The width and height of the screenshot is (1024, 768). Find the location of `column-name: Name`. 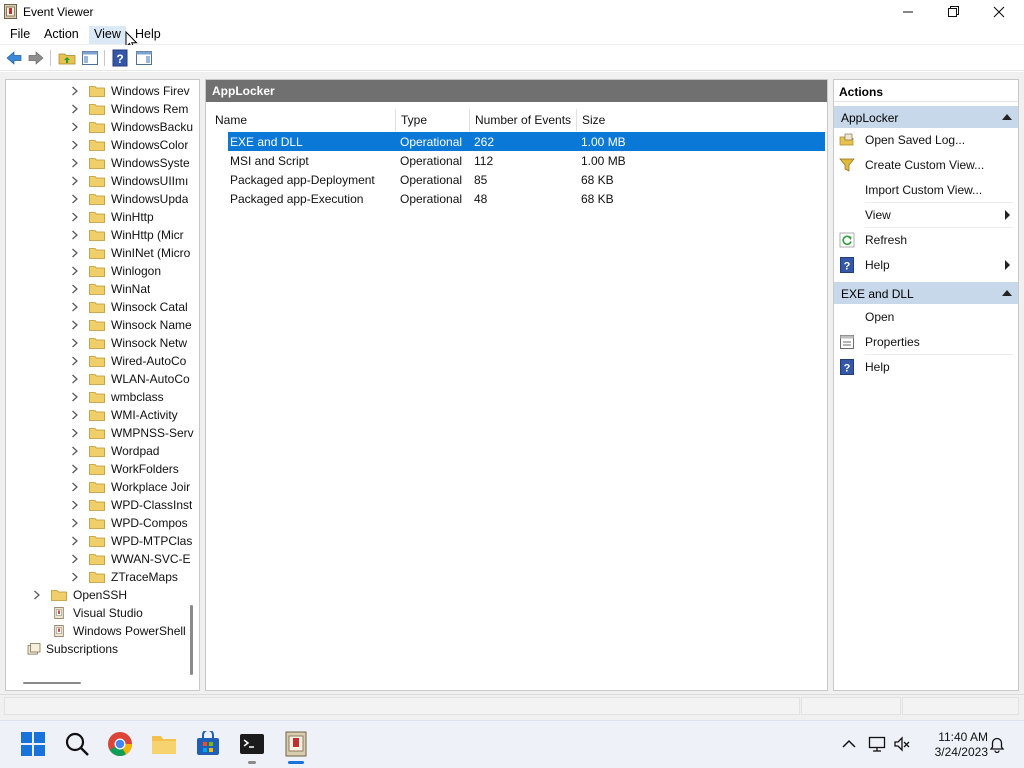

column-name: Name is located at coordinates (231, 120).